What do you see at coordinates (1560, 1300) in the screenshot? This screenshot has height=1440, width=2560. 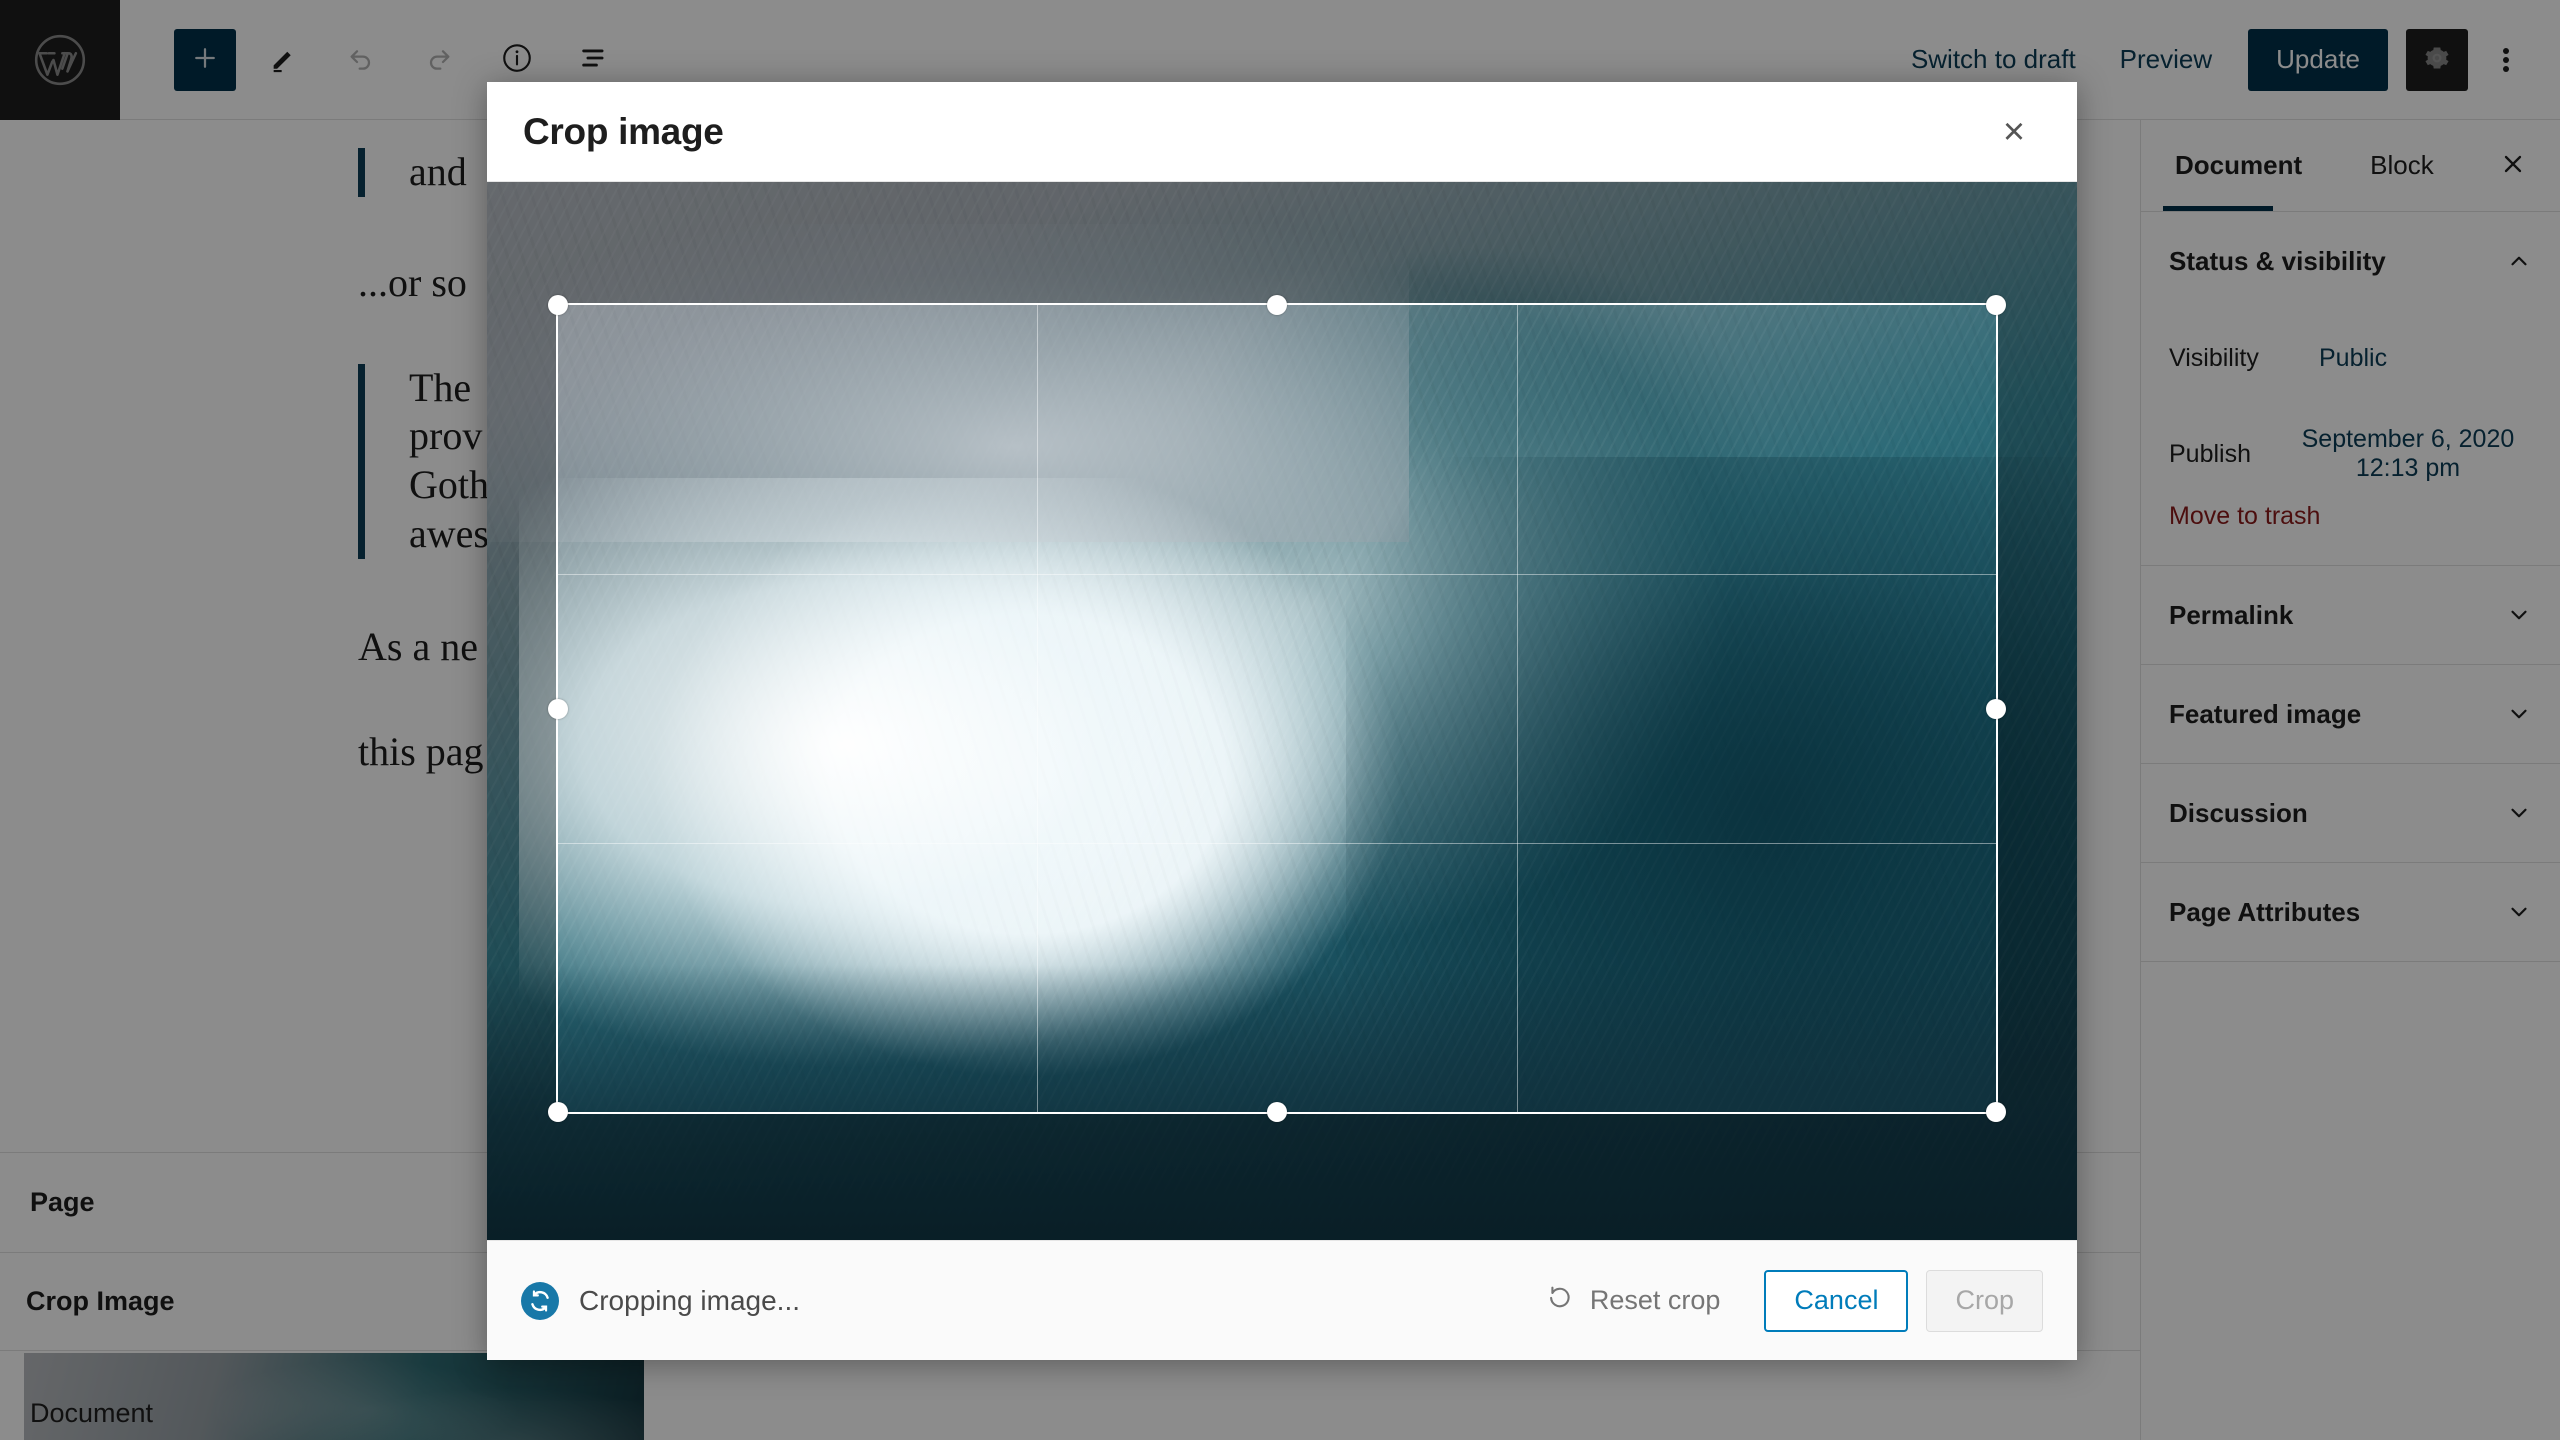 I see `rotate-left-icon` at bounding box center [1560, 1300].